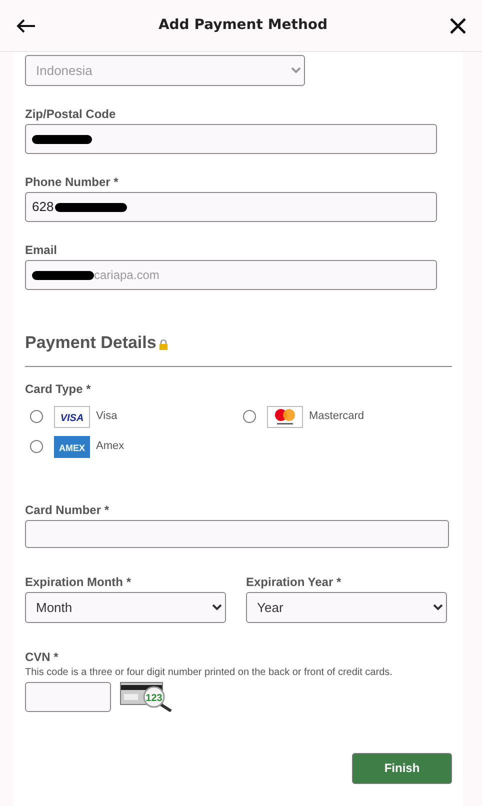  I want to click on card-logo: AMEX, so click(72, 447).